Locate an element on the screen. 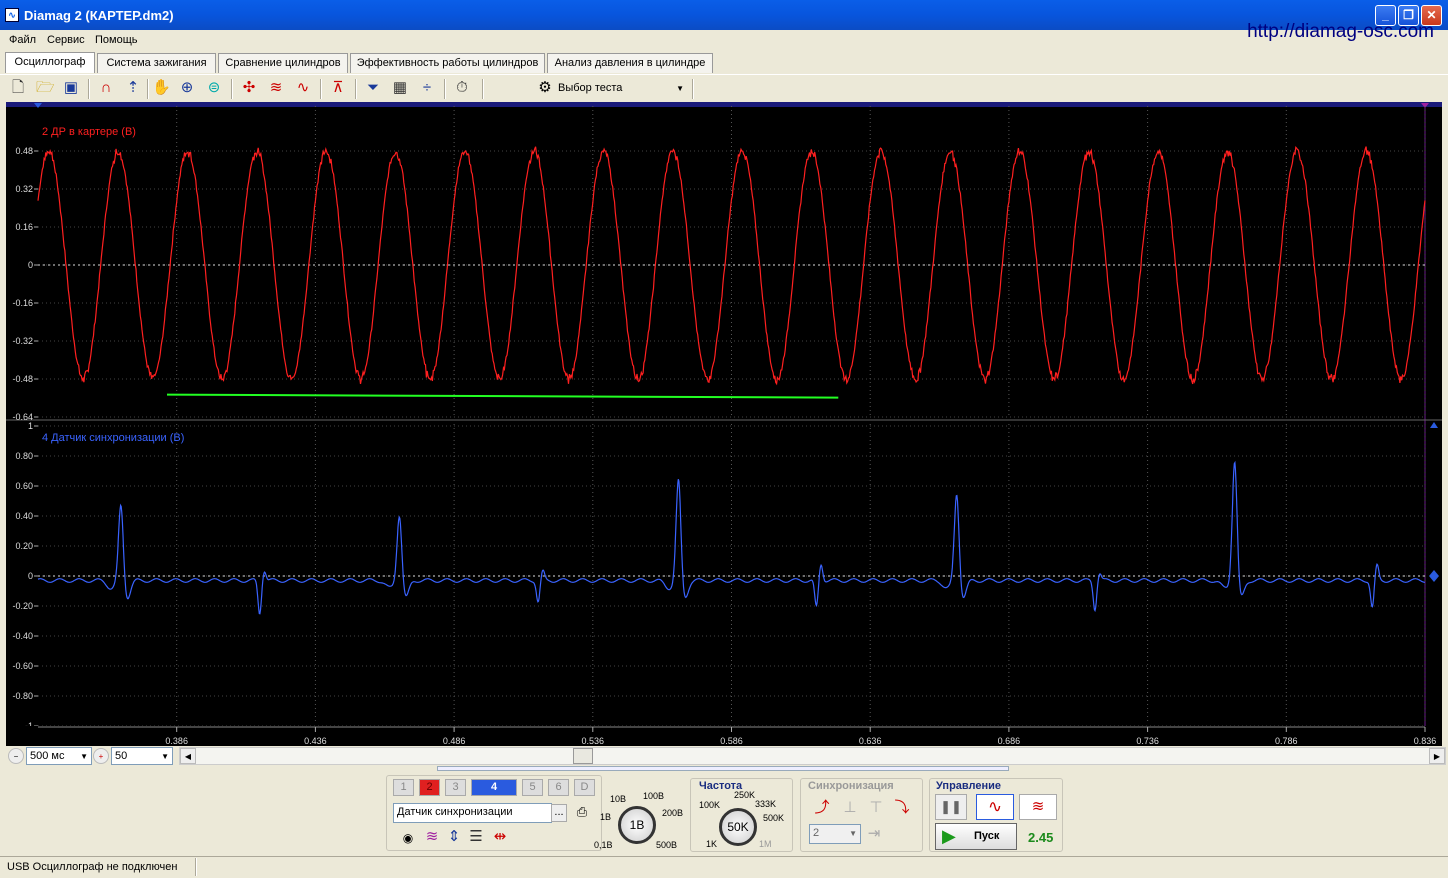  frequency-label-500k: 500K is located at coordinates (774, 818).